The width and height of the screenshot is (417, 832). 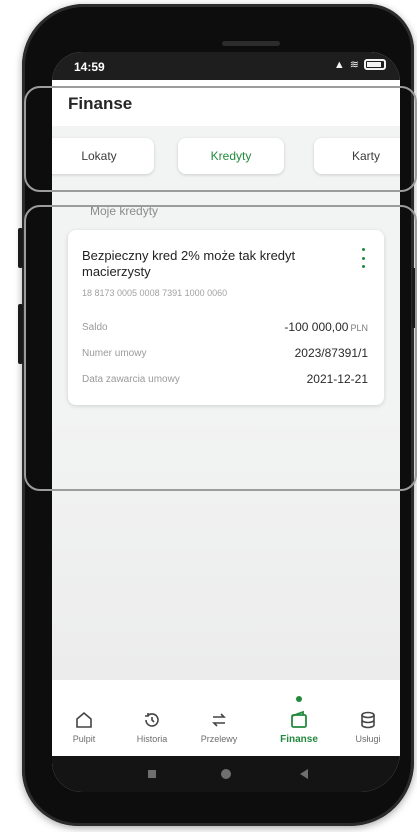 What do you see at coordinates (152, 720) in the screenshot?
I see `history-icon` at bounding box center [152, 720].